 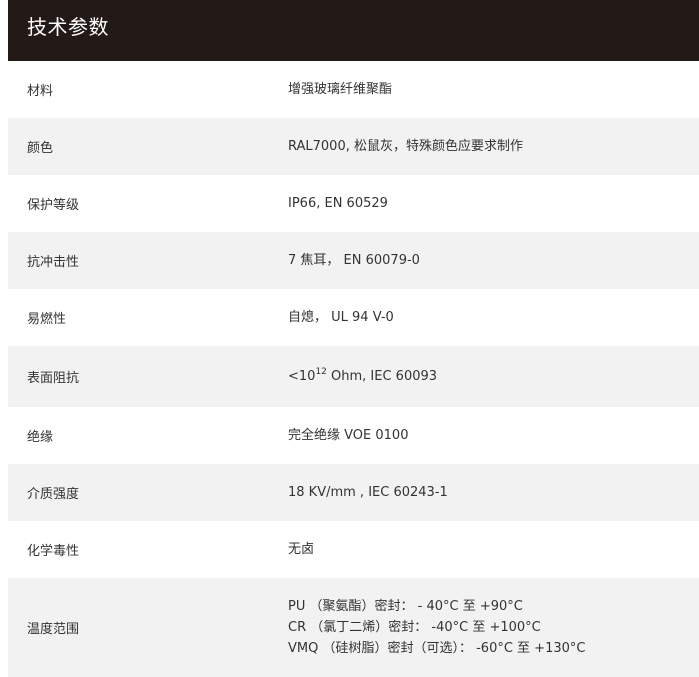 What do you see at coordinates (53, 205) in the screenshot?
I see `spec-label: 保护等级` at bounding box center [53, 205].